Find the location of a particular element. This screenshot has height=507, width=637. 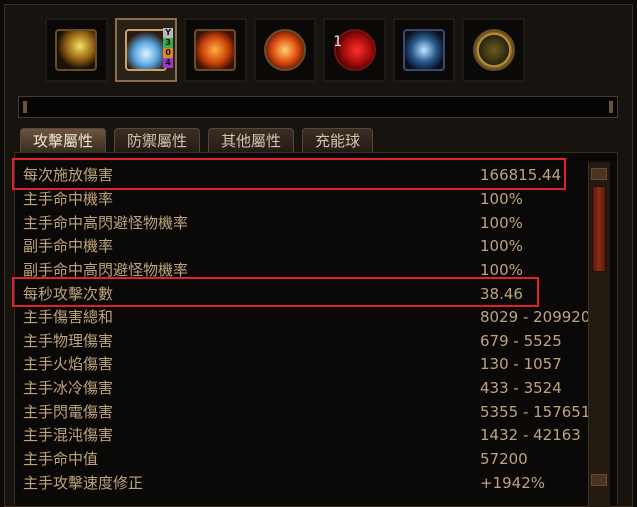

stat-label: 主手命中高閃避怪物機率 is located at coordinates (106, 223).